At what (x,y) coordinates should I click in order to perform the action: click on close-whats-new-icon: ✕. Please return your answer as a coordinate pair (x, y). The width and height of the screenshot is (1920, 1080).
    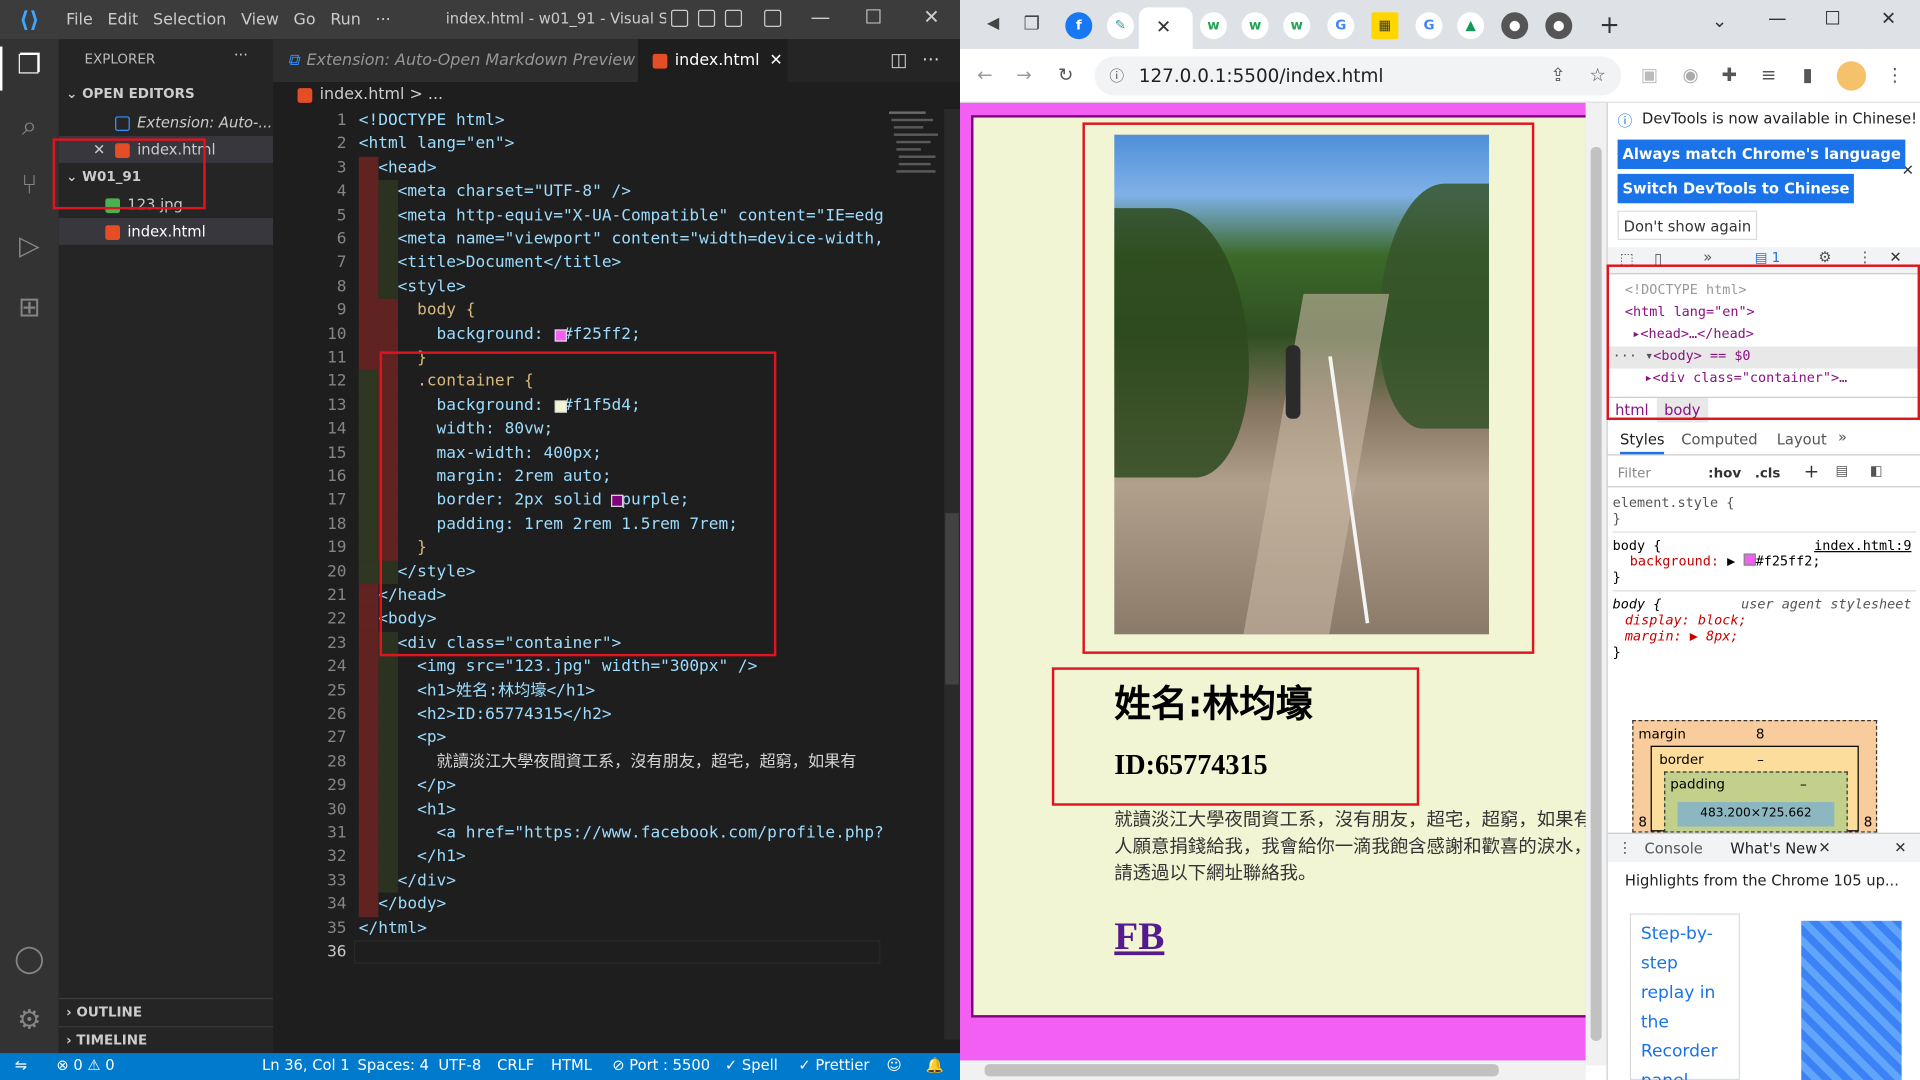
    Looking at the image, I should click on (1824, 847).